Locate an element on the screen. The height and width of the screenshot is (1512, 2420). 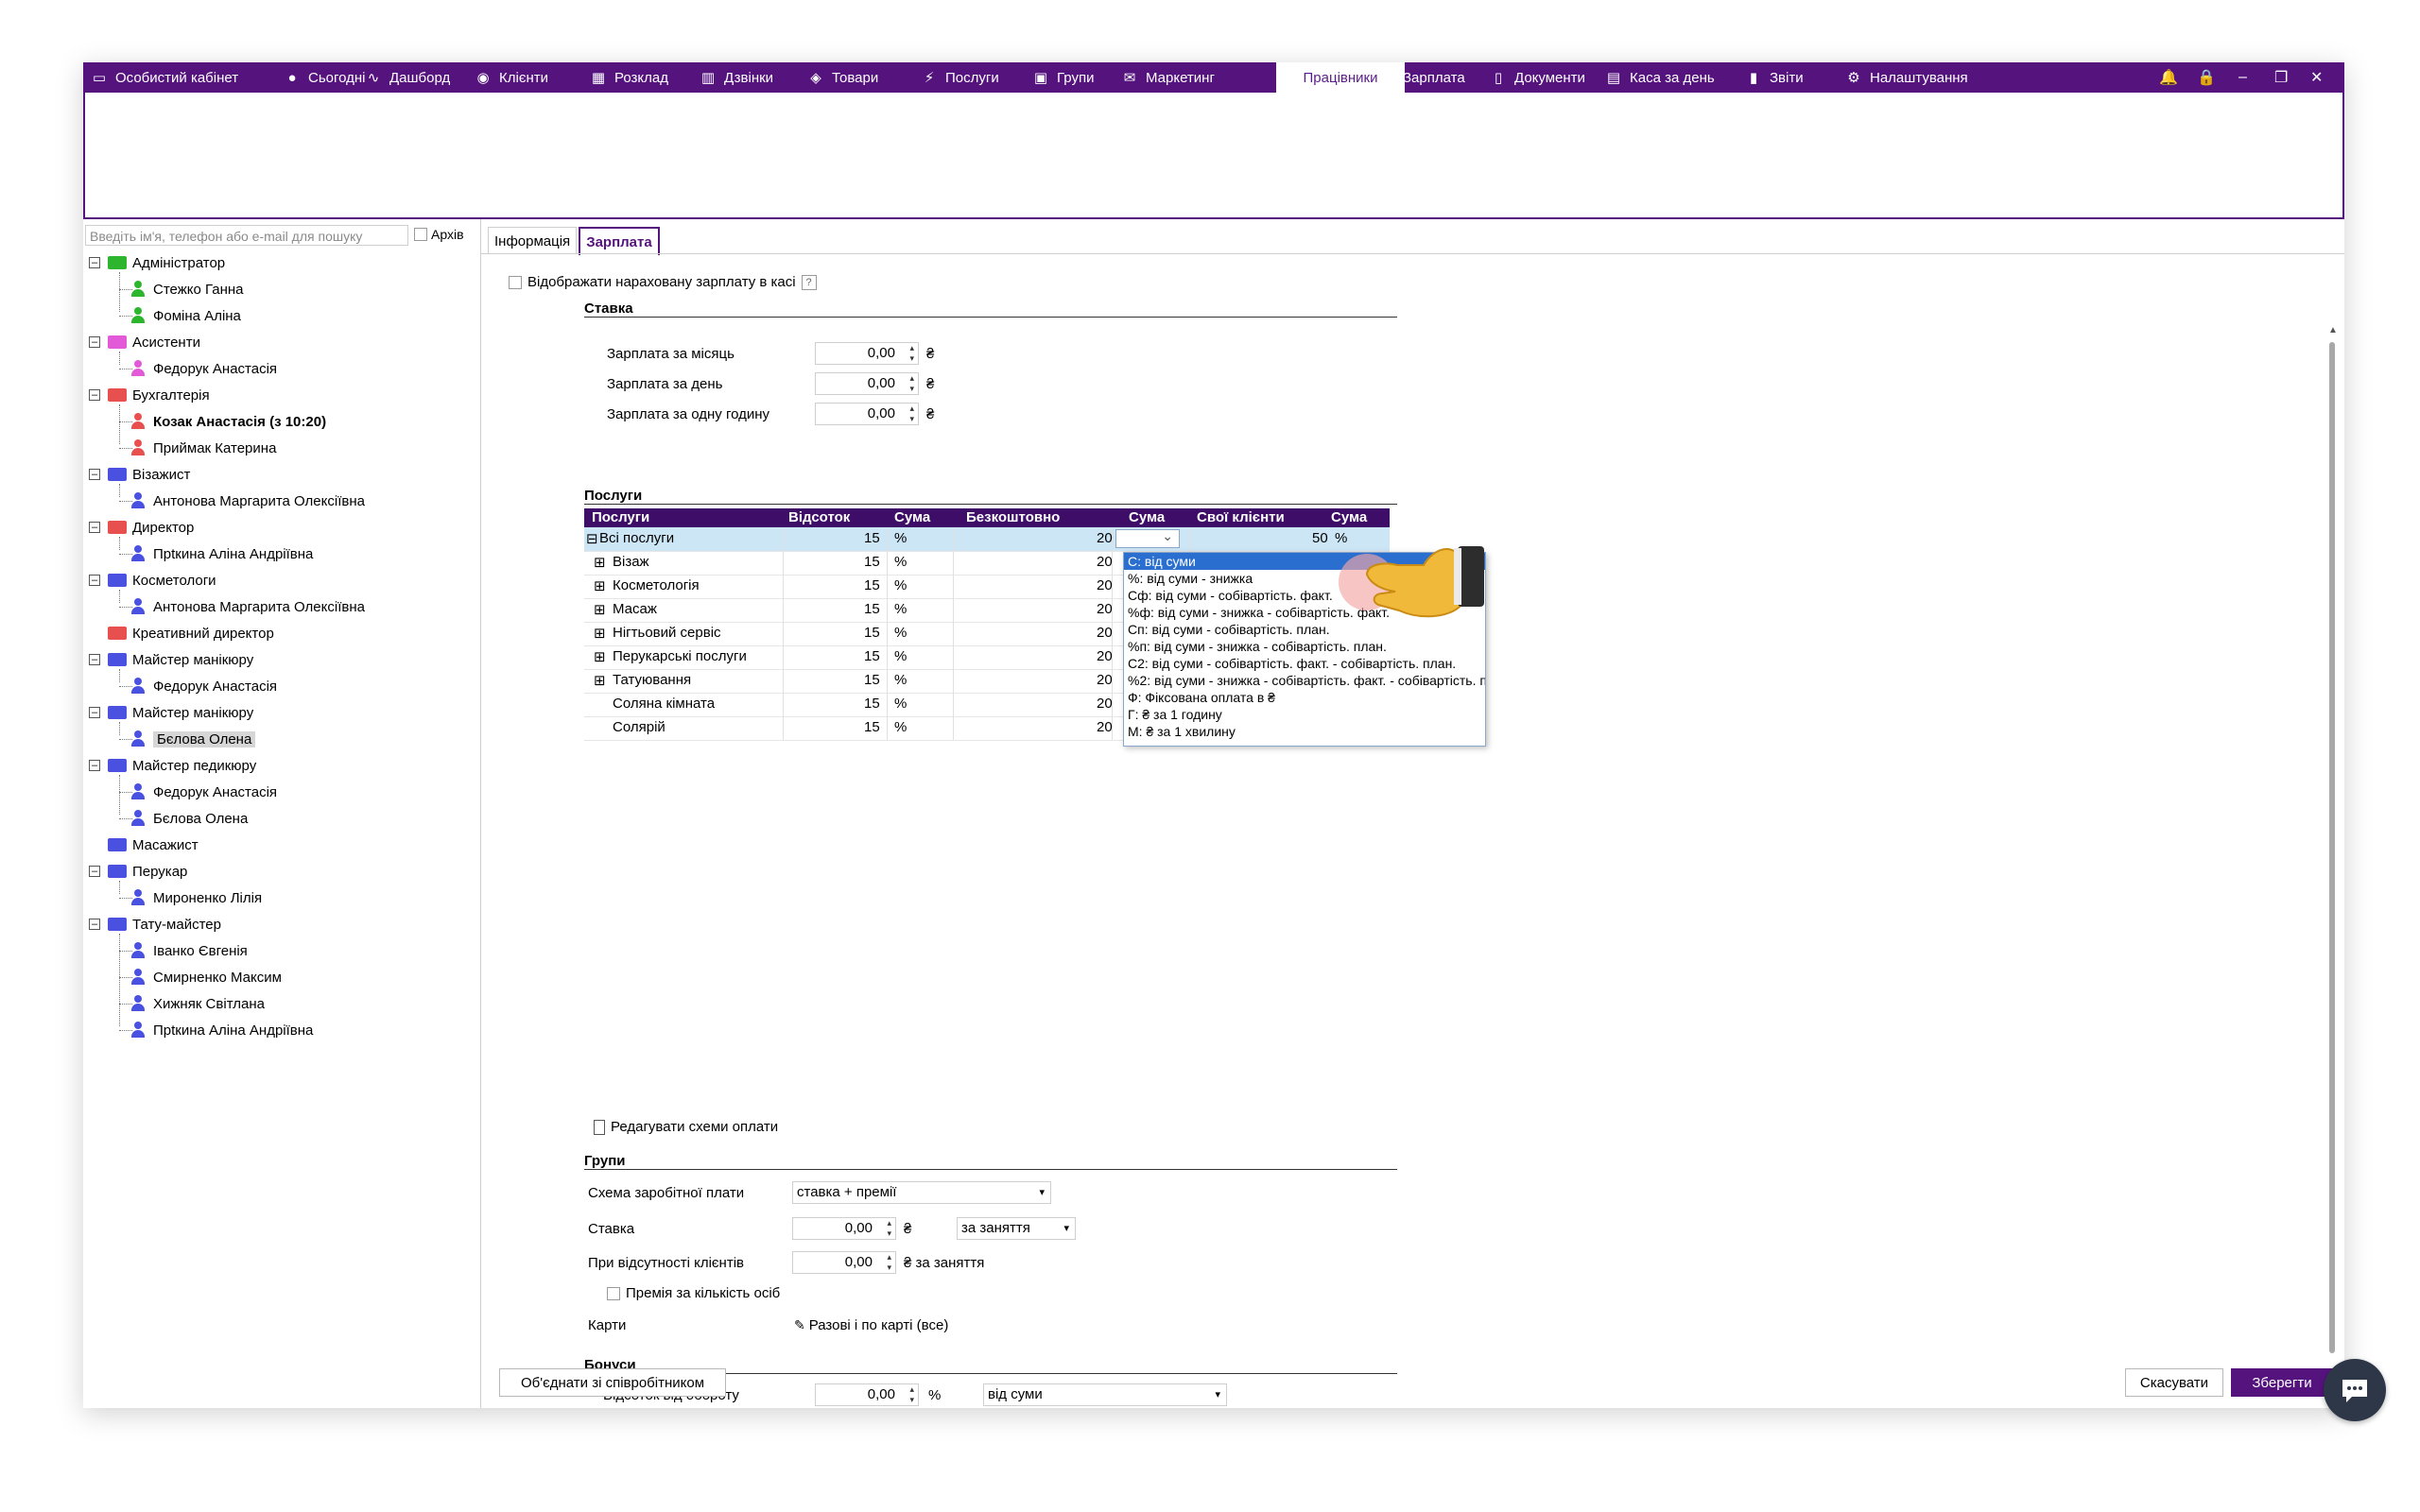
turnover-input: 0,00 is located at coordinates (867, 1394).